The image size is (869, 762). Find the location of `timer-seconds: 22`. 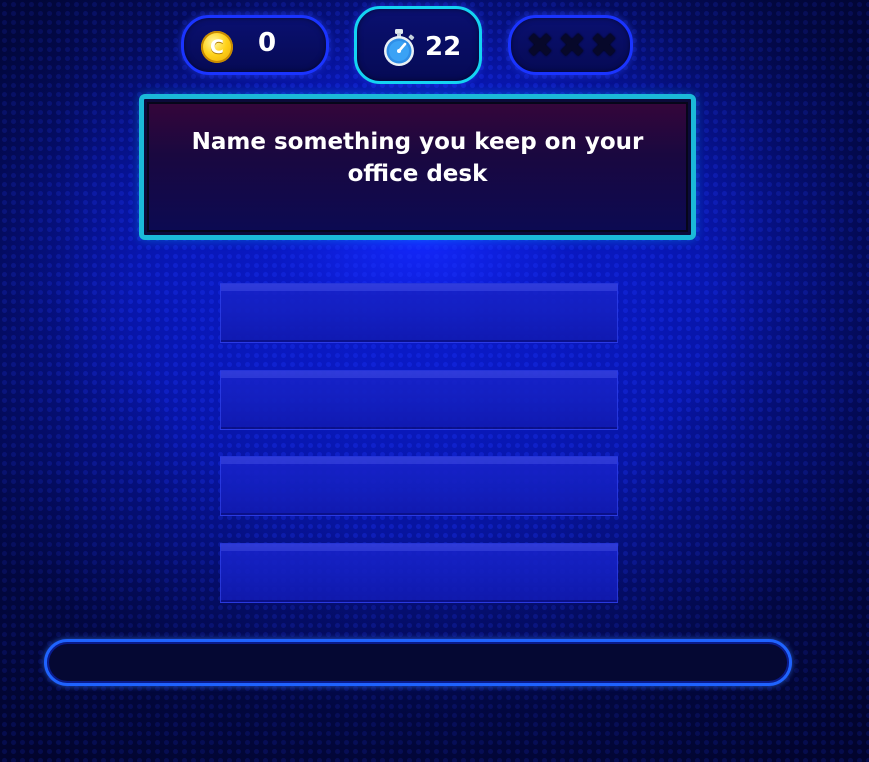

timer-seconds: 22 is located at coordinates (443, 47).